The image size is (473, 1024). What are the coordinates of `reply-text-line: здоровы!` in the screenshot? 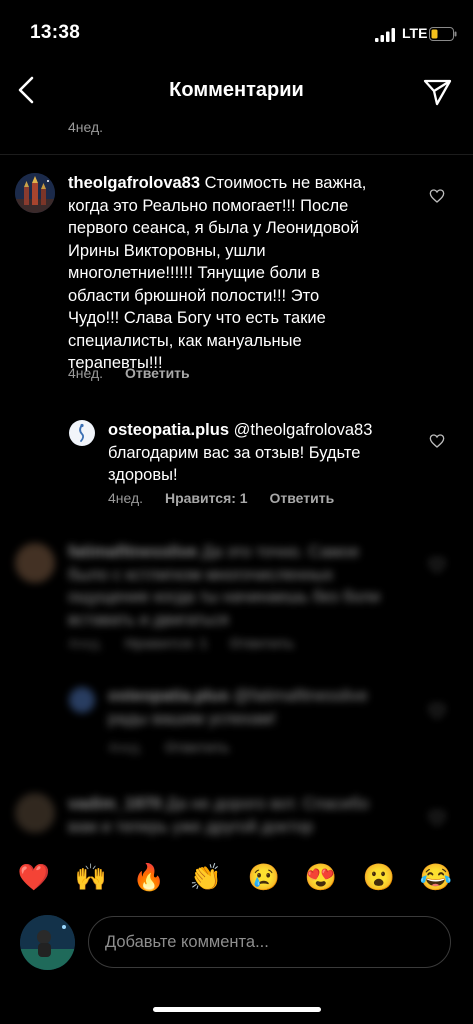 It's located at (143, 475).